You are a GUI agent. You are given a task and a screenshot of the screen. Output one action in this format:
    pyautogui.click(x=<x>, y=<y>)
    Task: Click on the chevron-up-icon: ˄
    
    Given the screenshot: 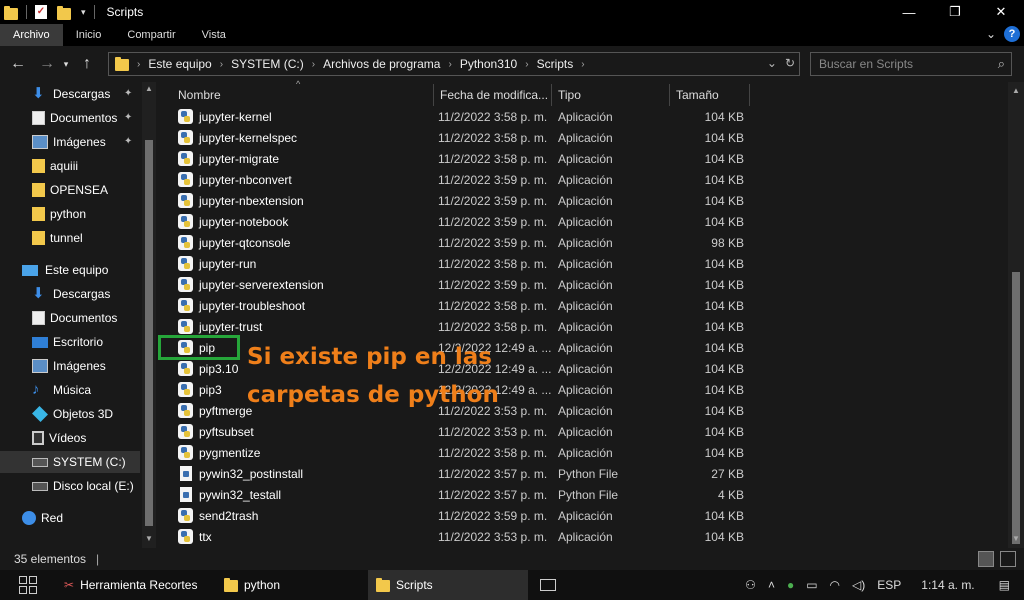 What is the action you would take?
    pyautogui.click(x=771, y=585)
    